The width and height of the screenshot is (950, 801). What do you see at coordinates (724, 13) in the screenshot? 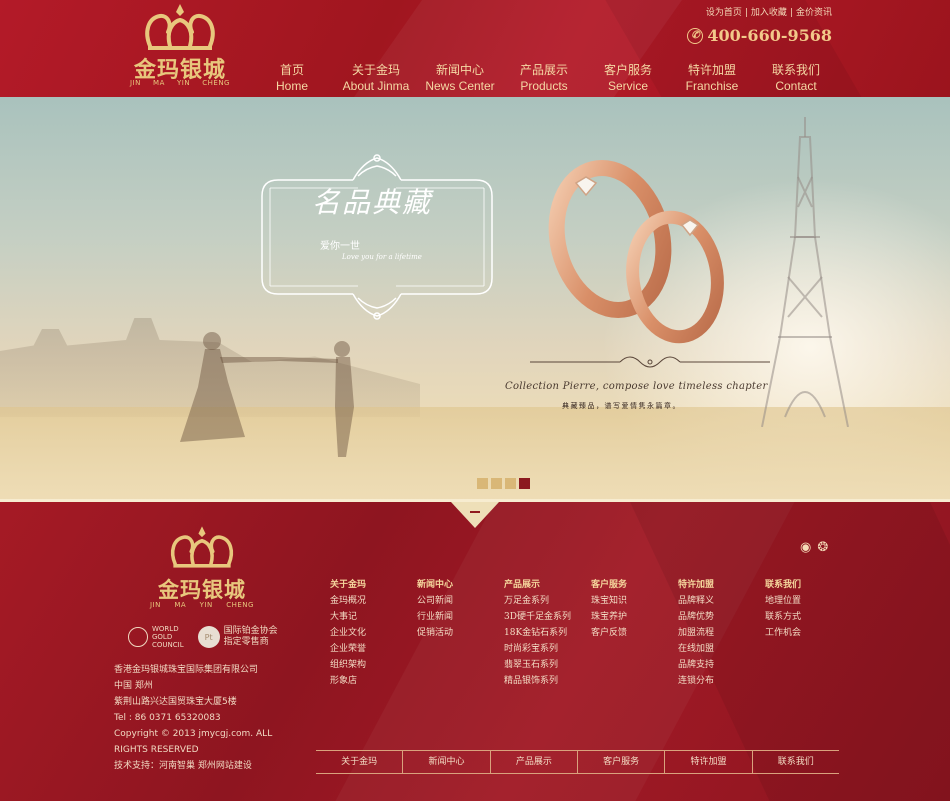
I see `set-homepage-link: 设为首页` at bounding box center [724, 13].